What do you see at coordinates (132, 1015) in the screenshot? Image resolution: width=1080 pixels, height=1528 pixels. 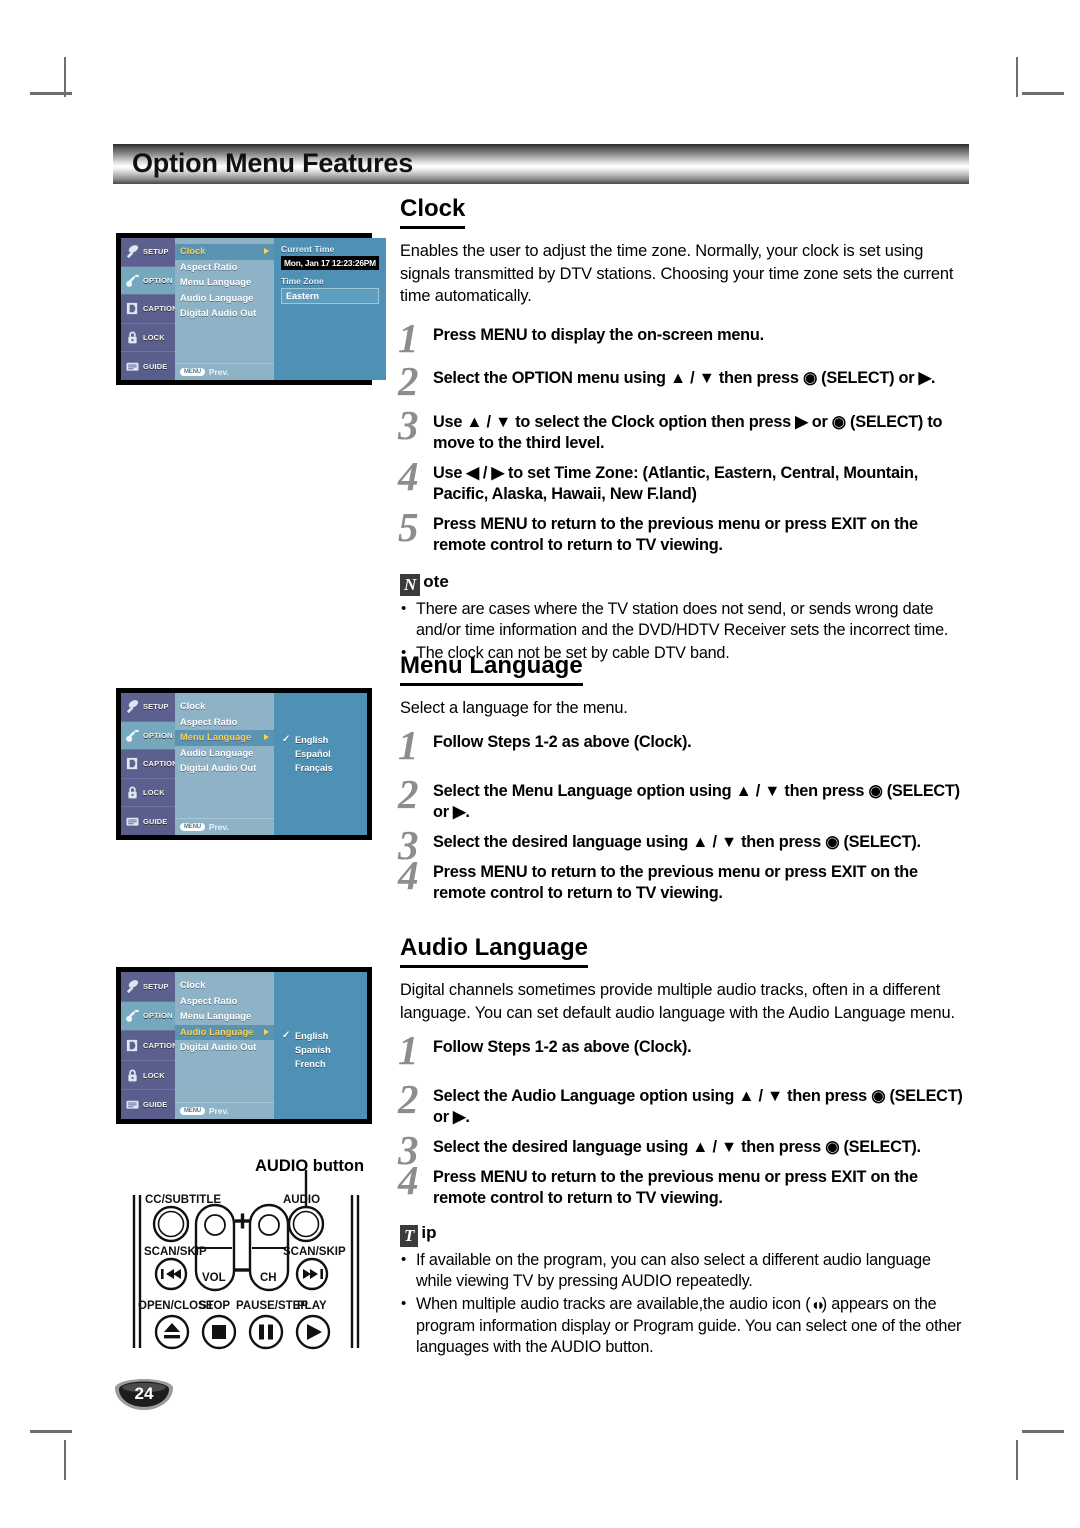 I see `key-icon` at bounding box center [132, 1015].